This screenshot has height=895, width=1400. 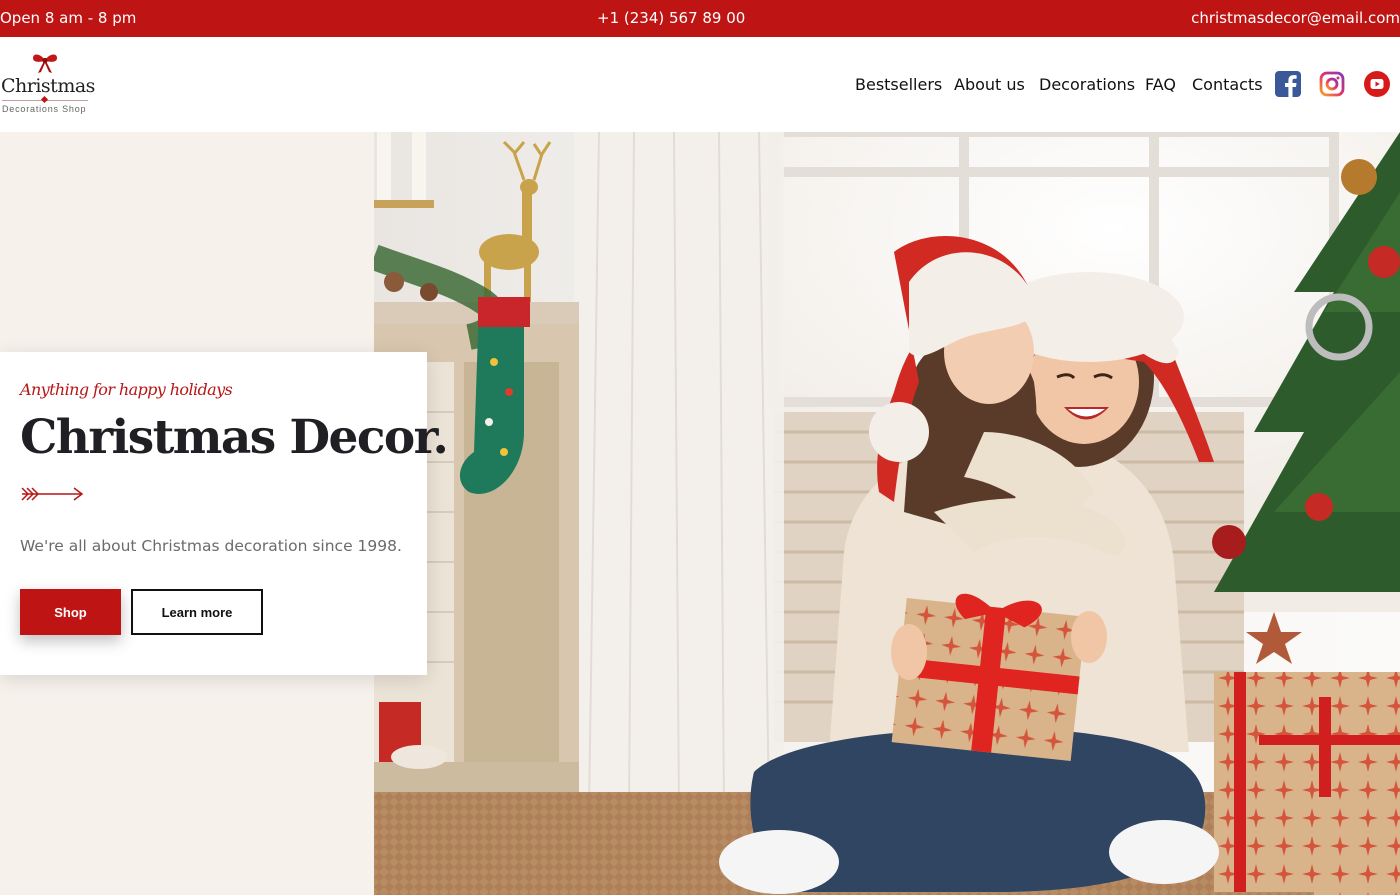 I want to click on shop-button: Shop, so click(x=70, y=612).